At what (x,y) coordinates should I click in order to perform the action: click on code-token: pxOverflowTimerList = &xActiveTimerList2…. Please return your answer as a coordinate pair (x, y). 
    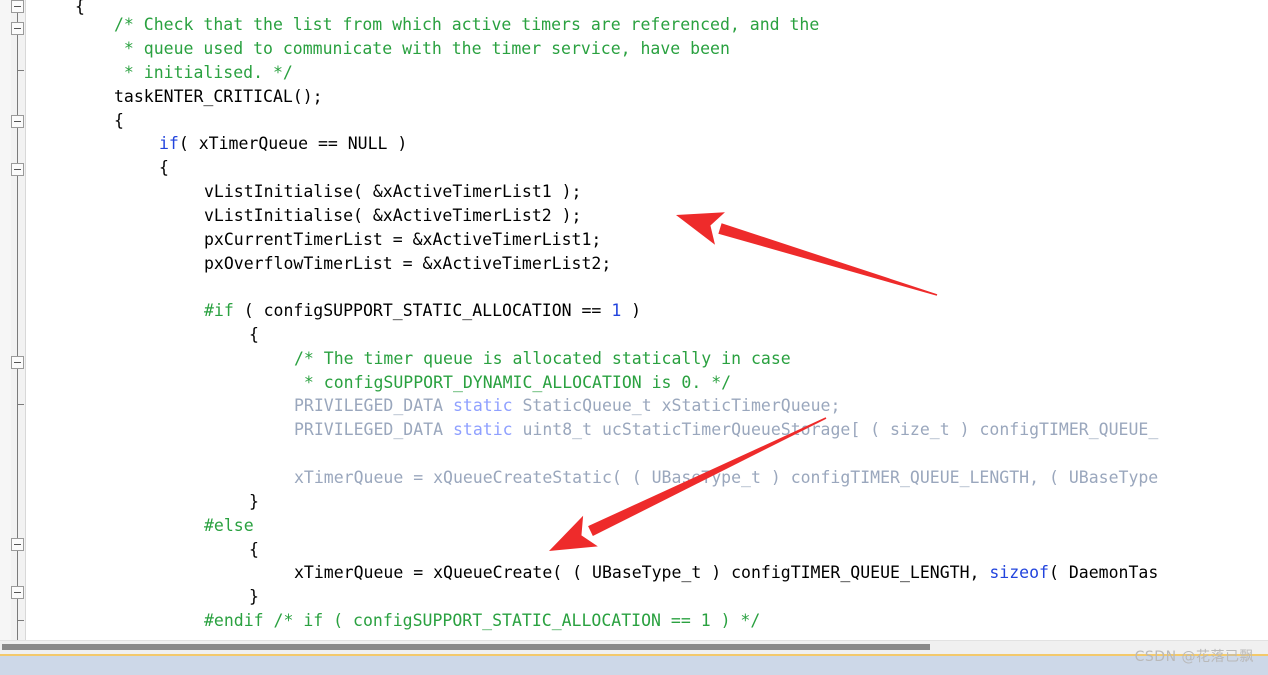
    Looking at the image, I should click on (408, 263).